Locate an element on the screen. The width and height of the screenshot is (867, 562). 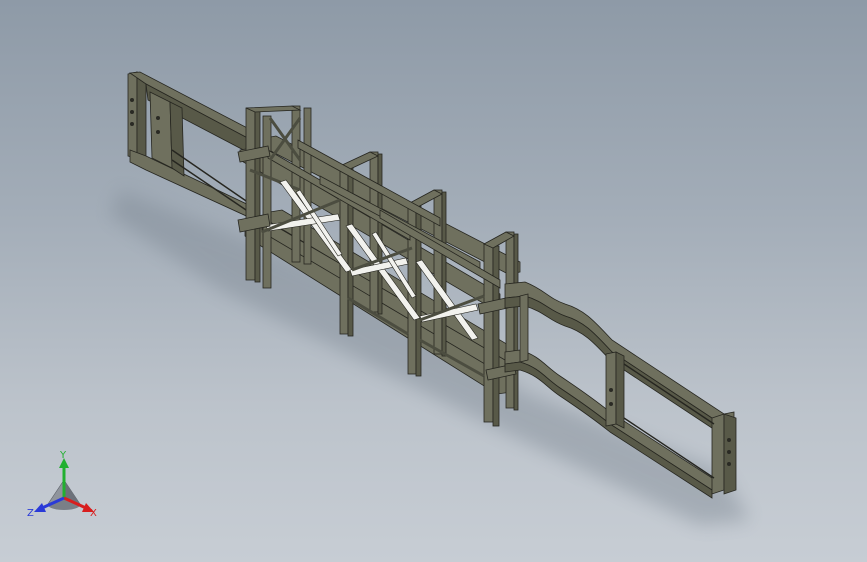
left-side-plate is located at coordinates (161, 130).